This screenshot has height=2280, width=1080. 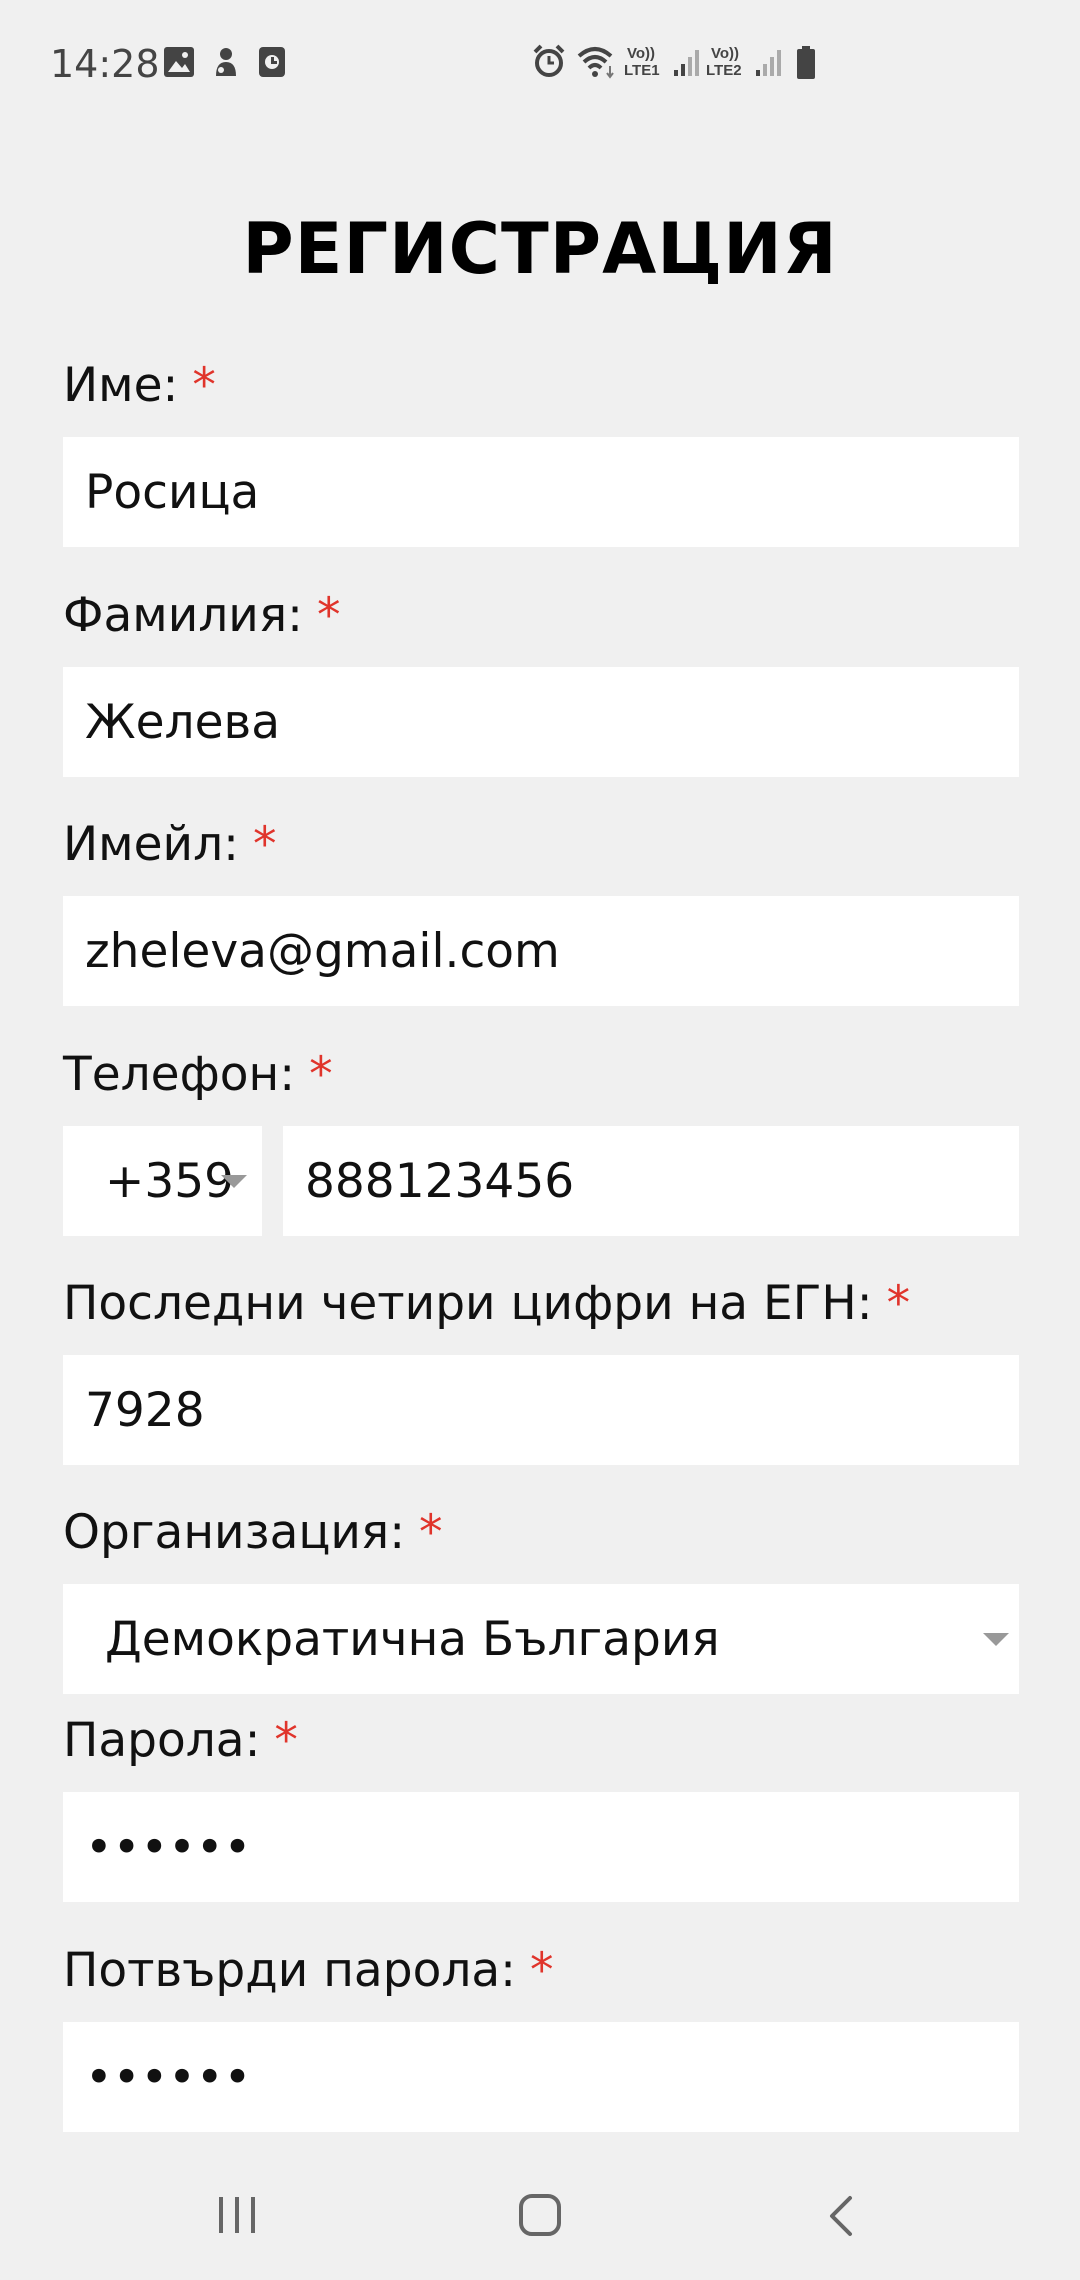 I want to click on password-label-text: Парола:, so click(x=162, y=1740).